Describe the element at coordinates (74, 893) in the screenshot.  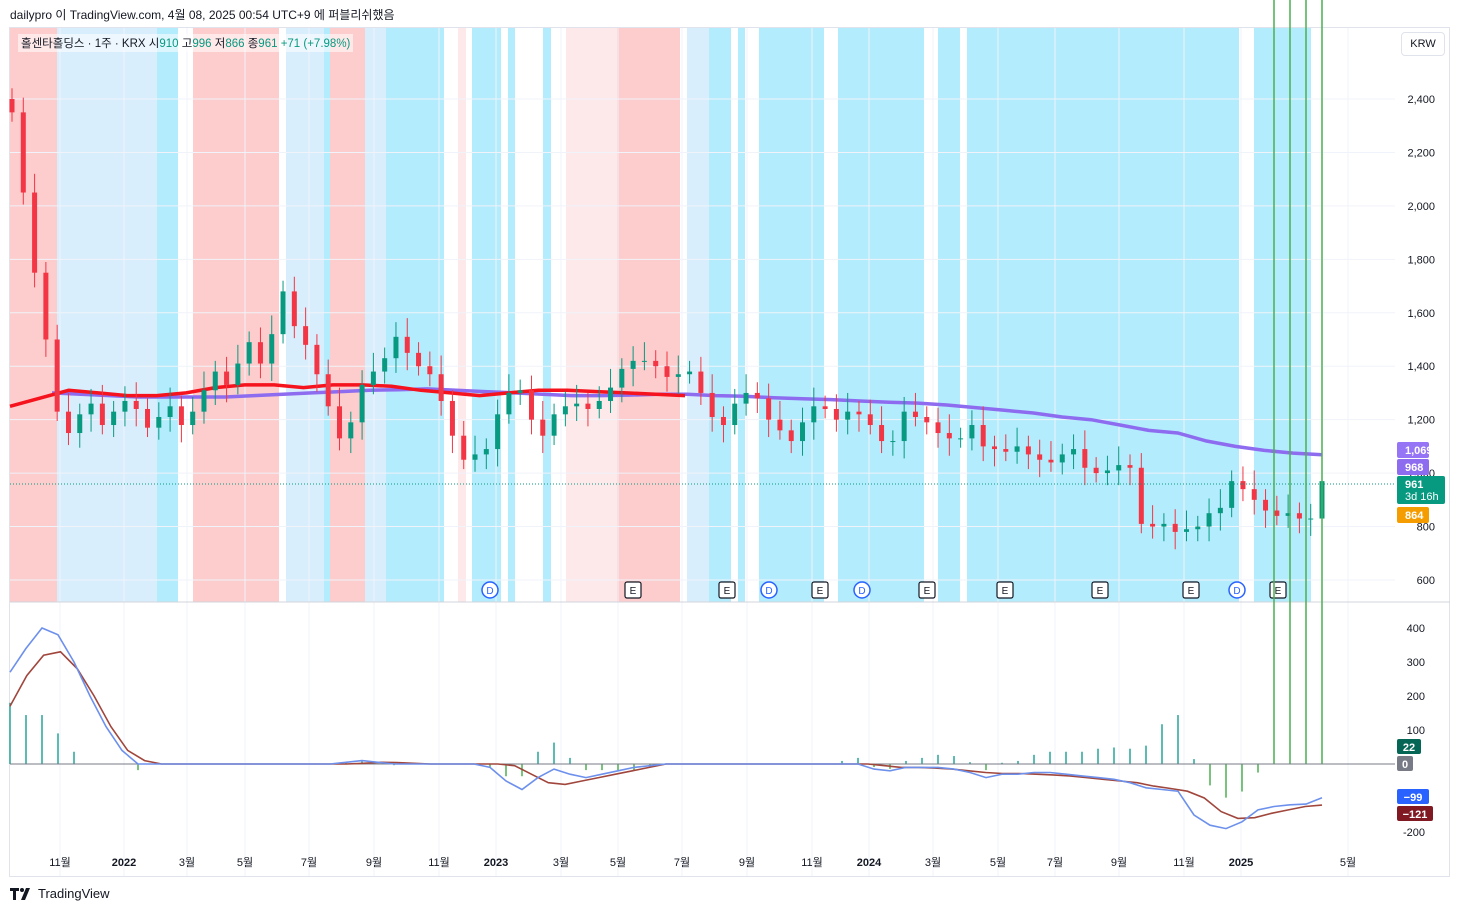
I see `footer-brand-label: TradingView` at that location.